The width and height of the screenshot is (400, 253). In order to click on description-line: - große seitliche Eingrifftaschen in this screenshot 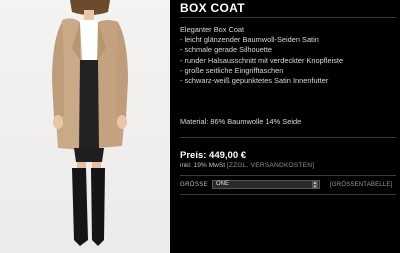, I will do `click(232, 70)`.